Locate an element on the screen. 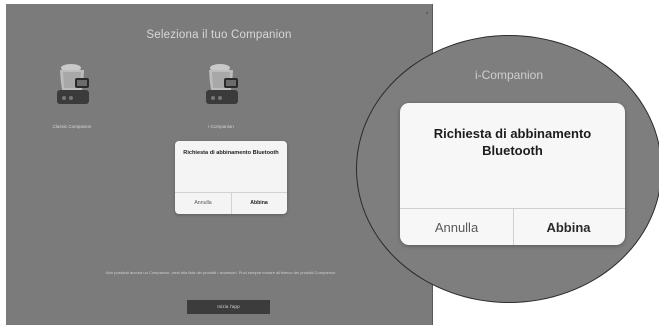  device-label-i-companion: i-Companion is located at coordinates (221, 126).